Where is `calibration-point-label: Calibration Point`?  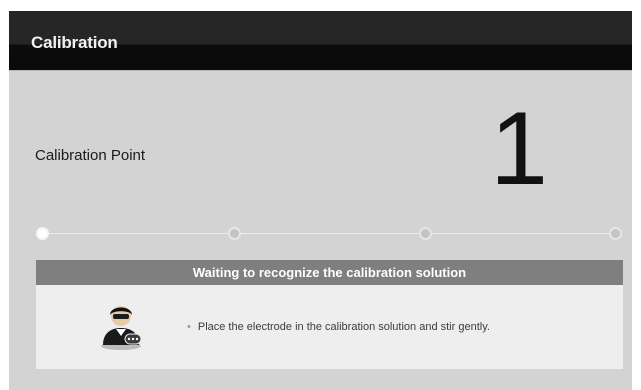 calibration-point-label: Calibration Point is located at coordinates (90, 155).